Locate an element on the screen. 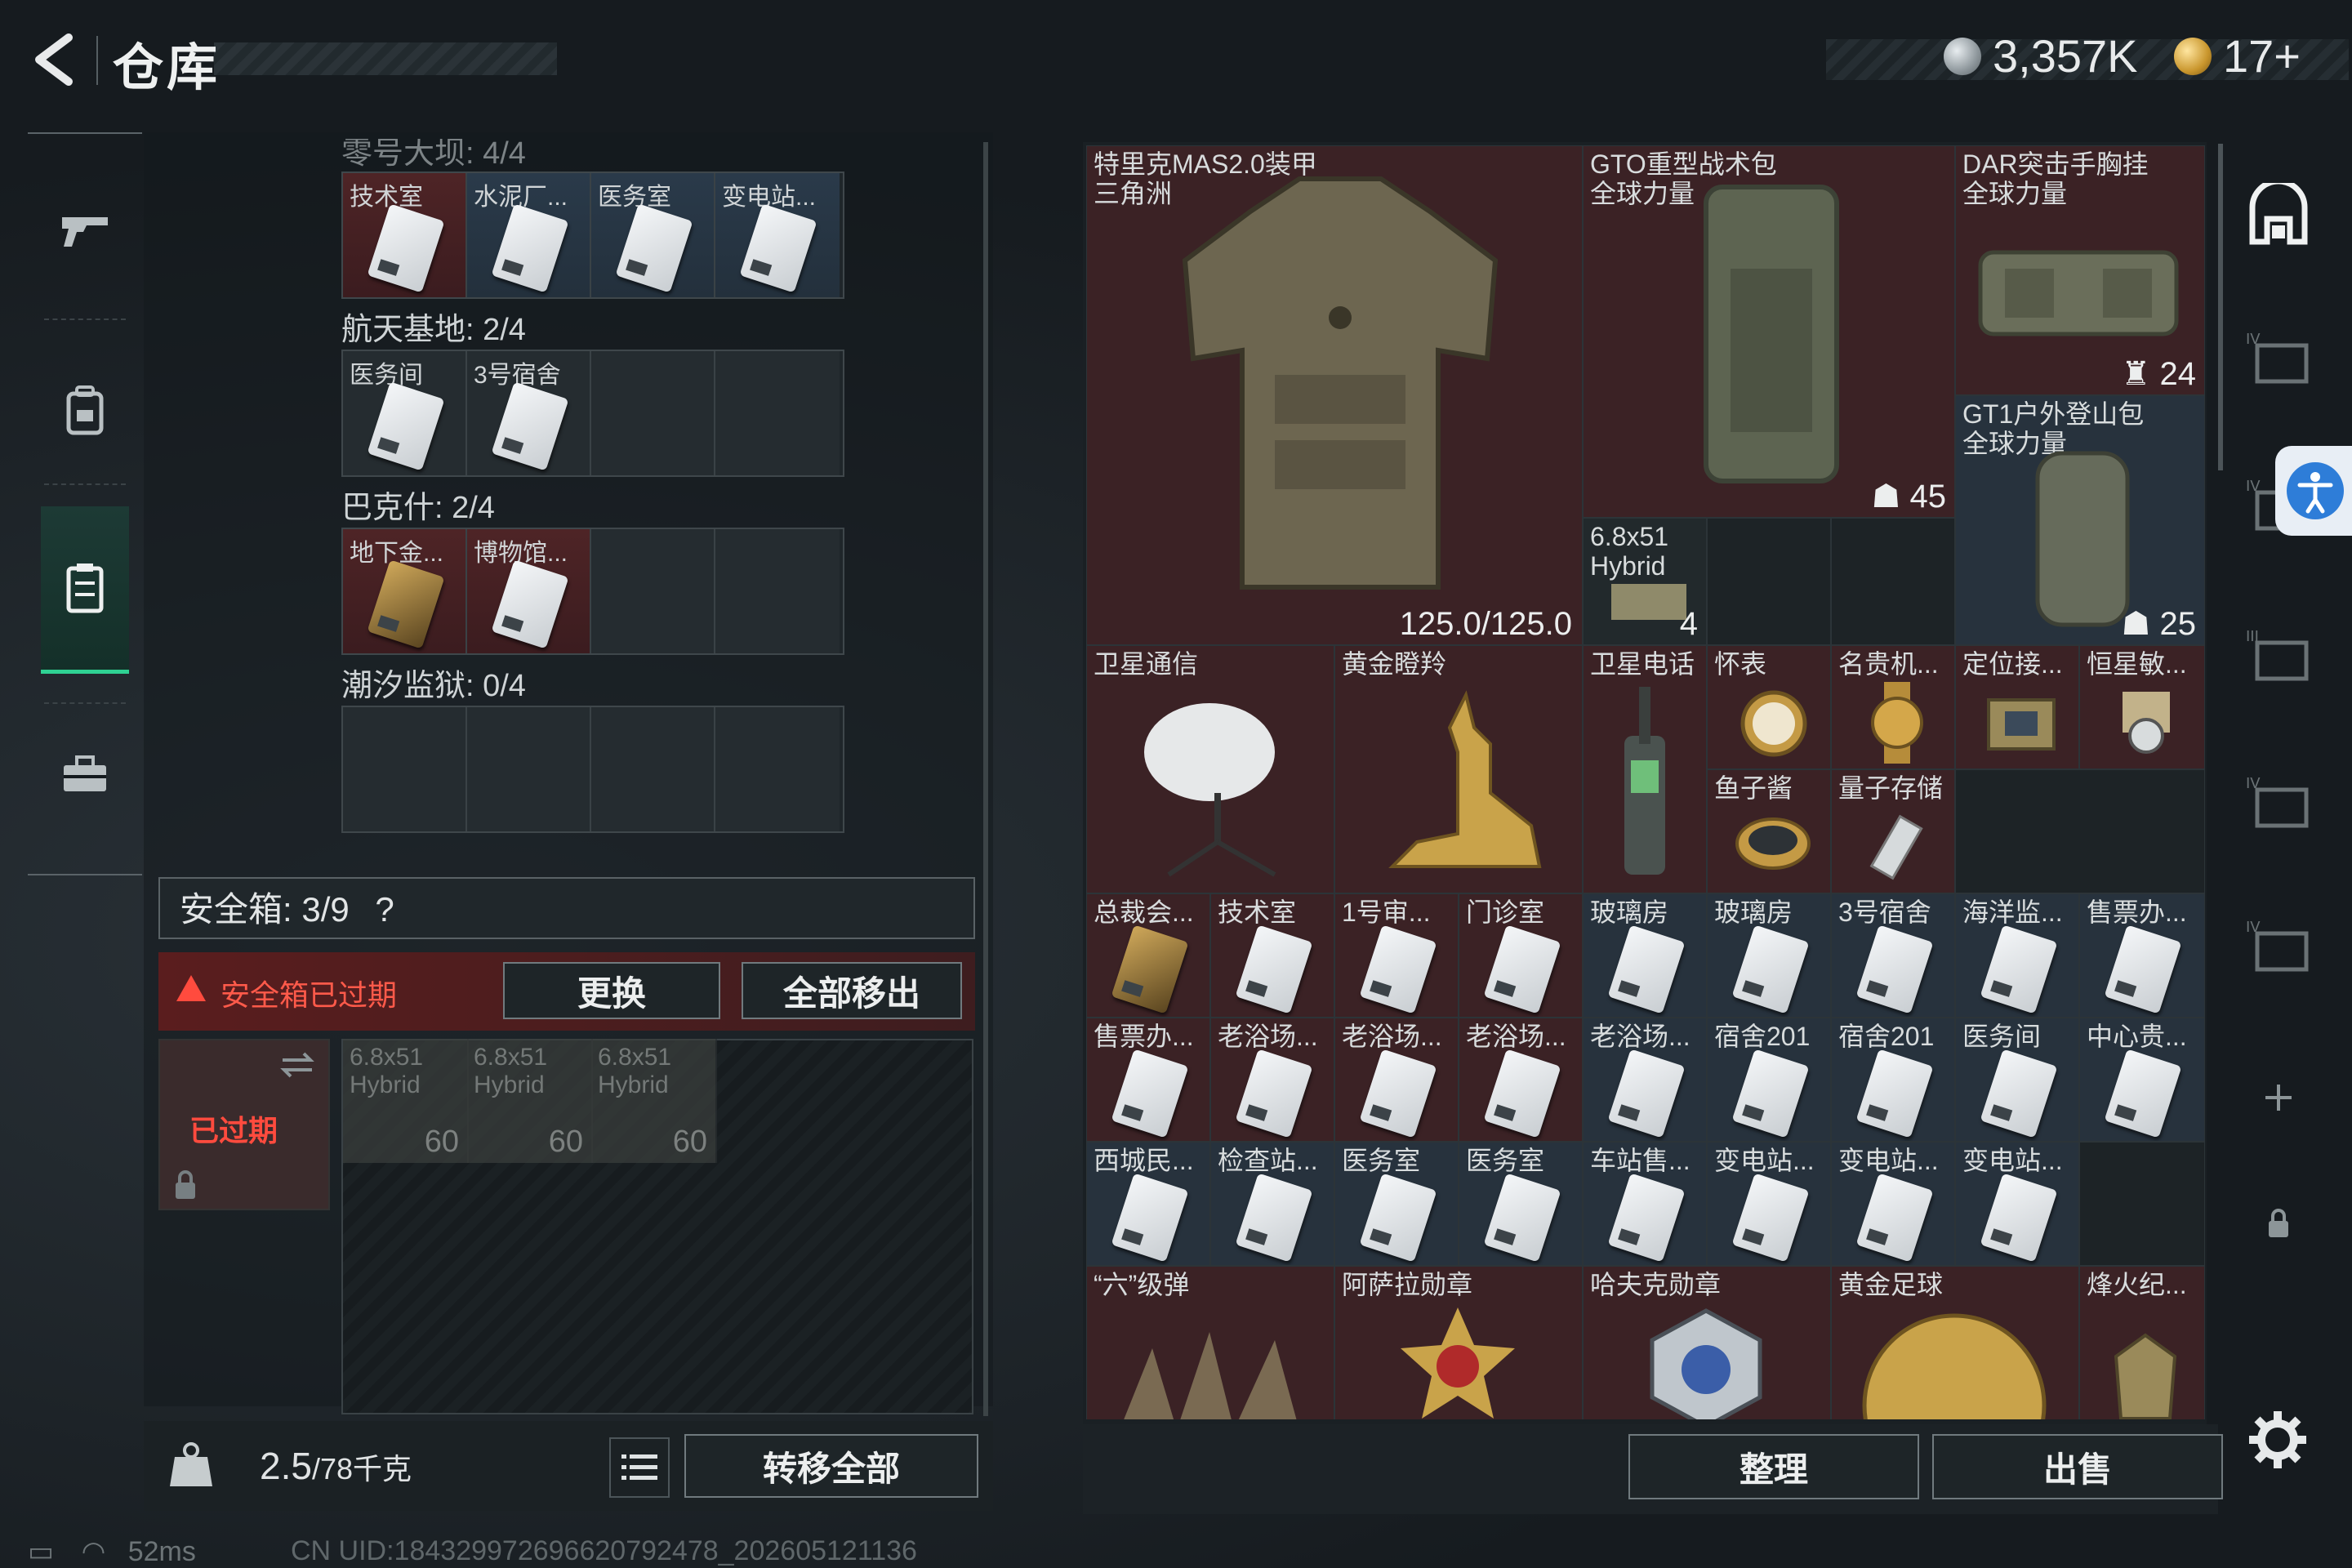 This screenshot has width=2352, height=1568. ammo-six-item: “六”级弹 is located at coordinates (1210, 1342).